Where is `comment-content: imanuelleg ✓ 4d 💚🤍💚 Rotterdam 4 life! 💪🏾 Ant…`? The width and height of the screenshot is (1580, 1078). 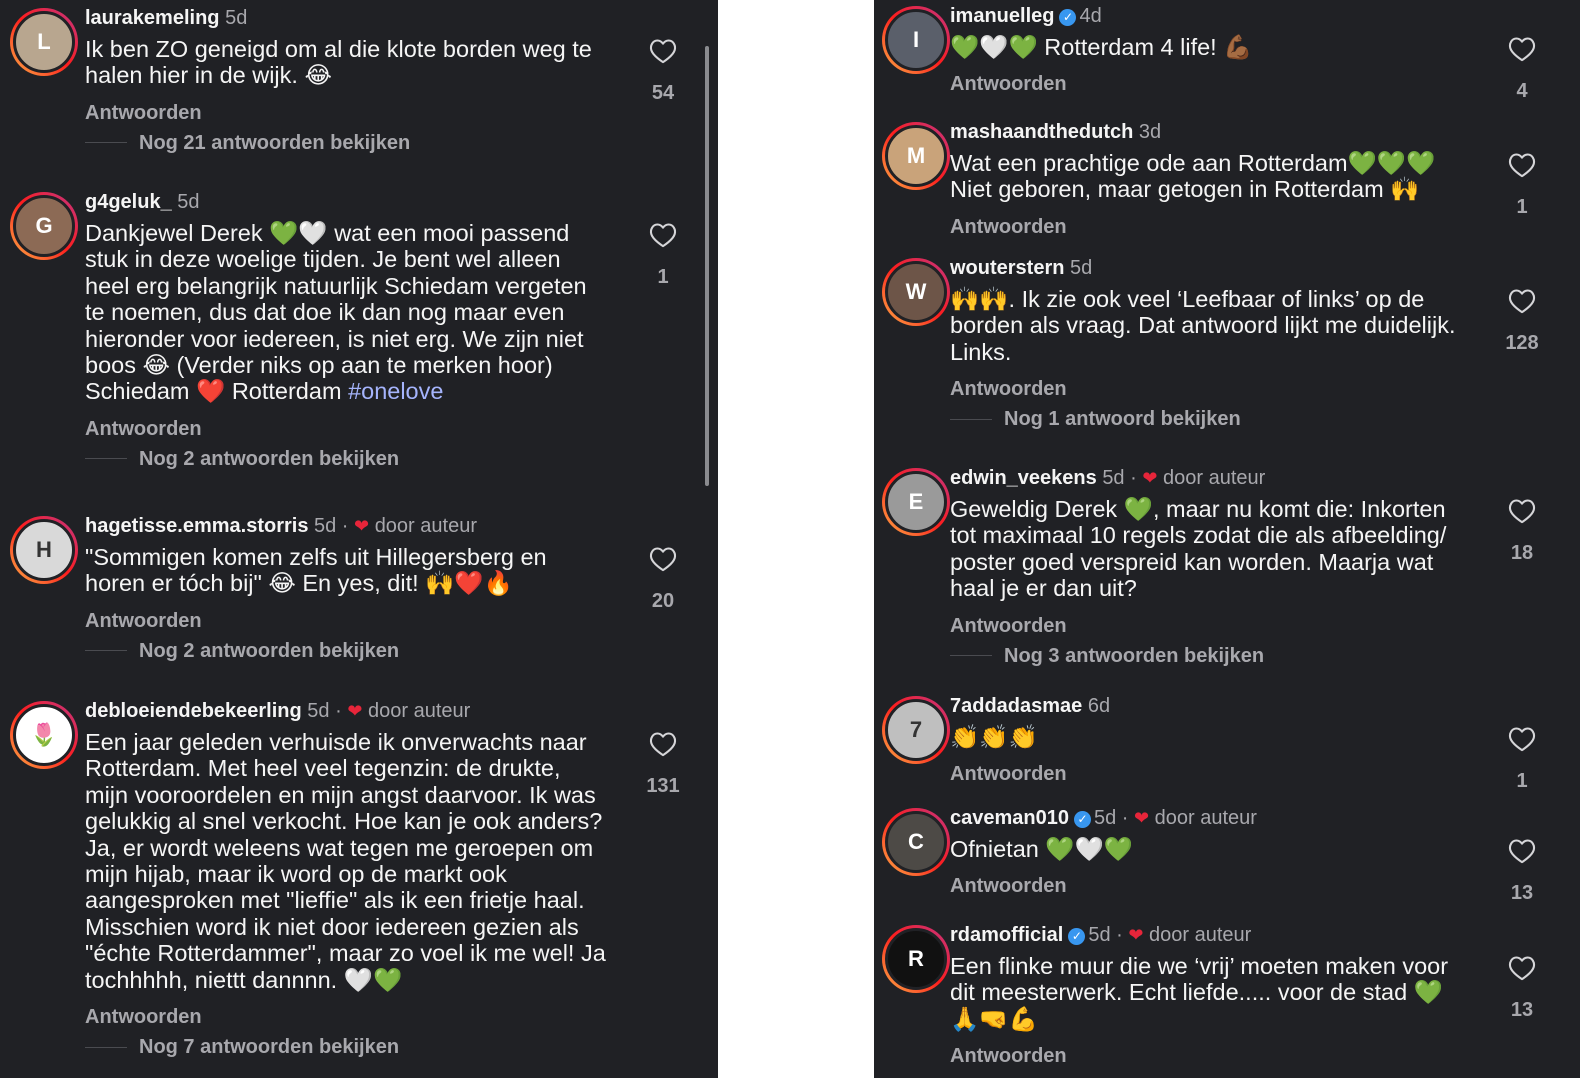 comment-content: imanuelleg ✓ 4d 💚🤍💚 Rotterdam 4 life! 💪🏾 Ant… is located at coordinates (1216, 50).